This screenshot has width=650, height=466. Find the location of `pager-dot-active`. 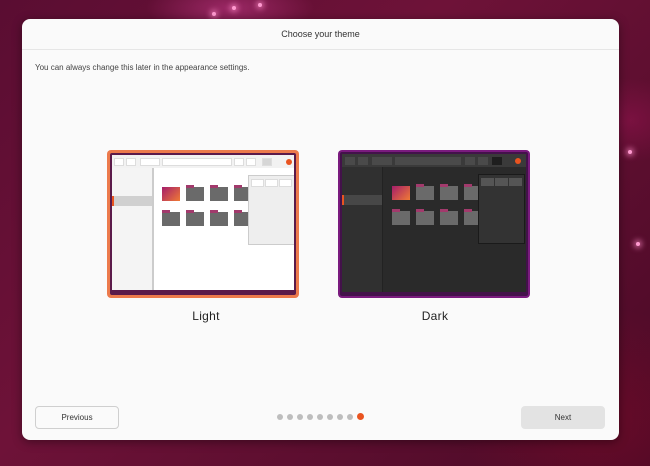

pager-dot-active is located at coordinates (360, 416).